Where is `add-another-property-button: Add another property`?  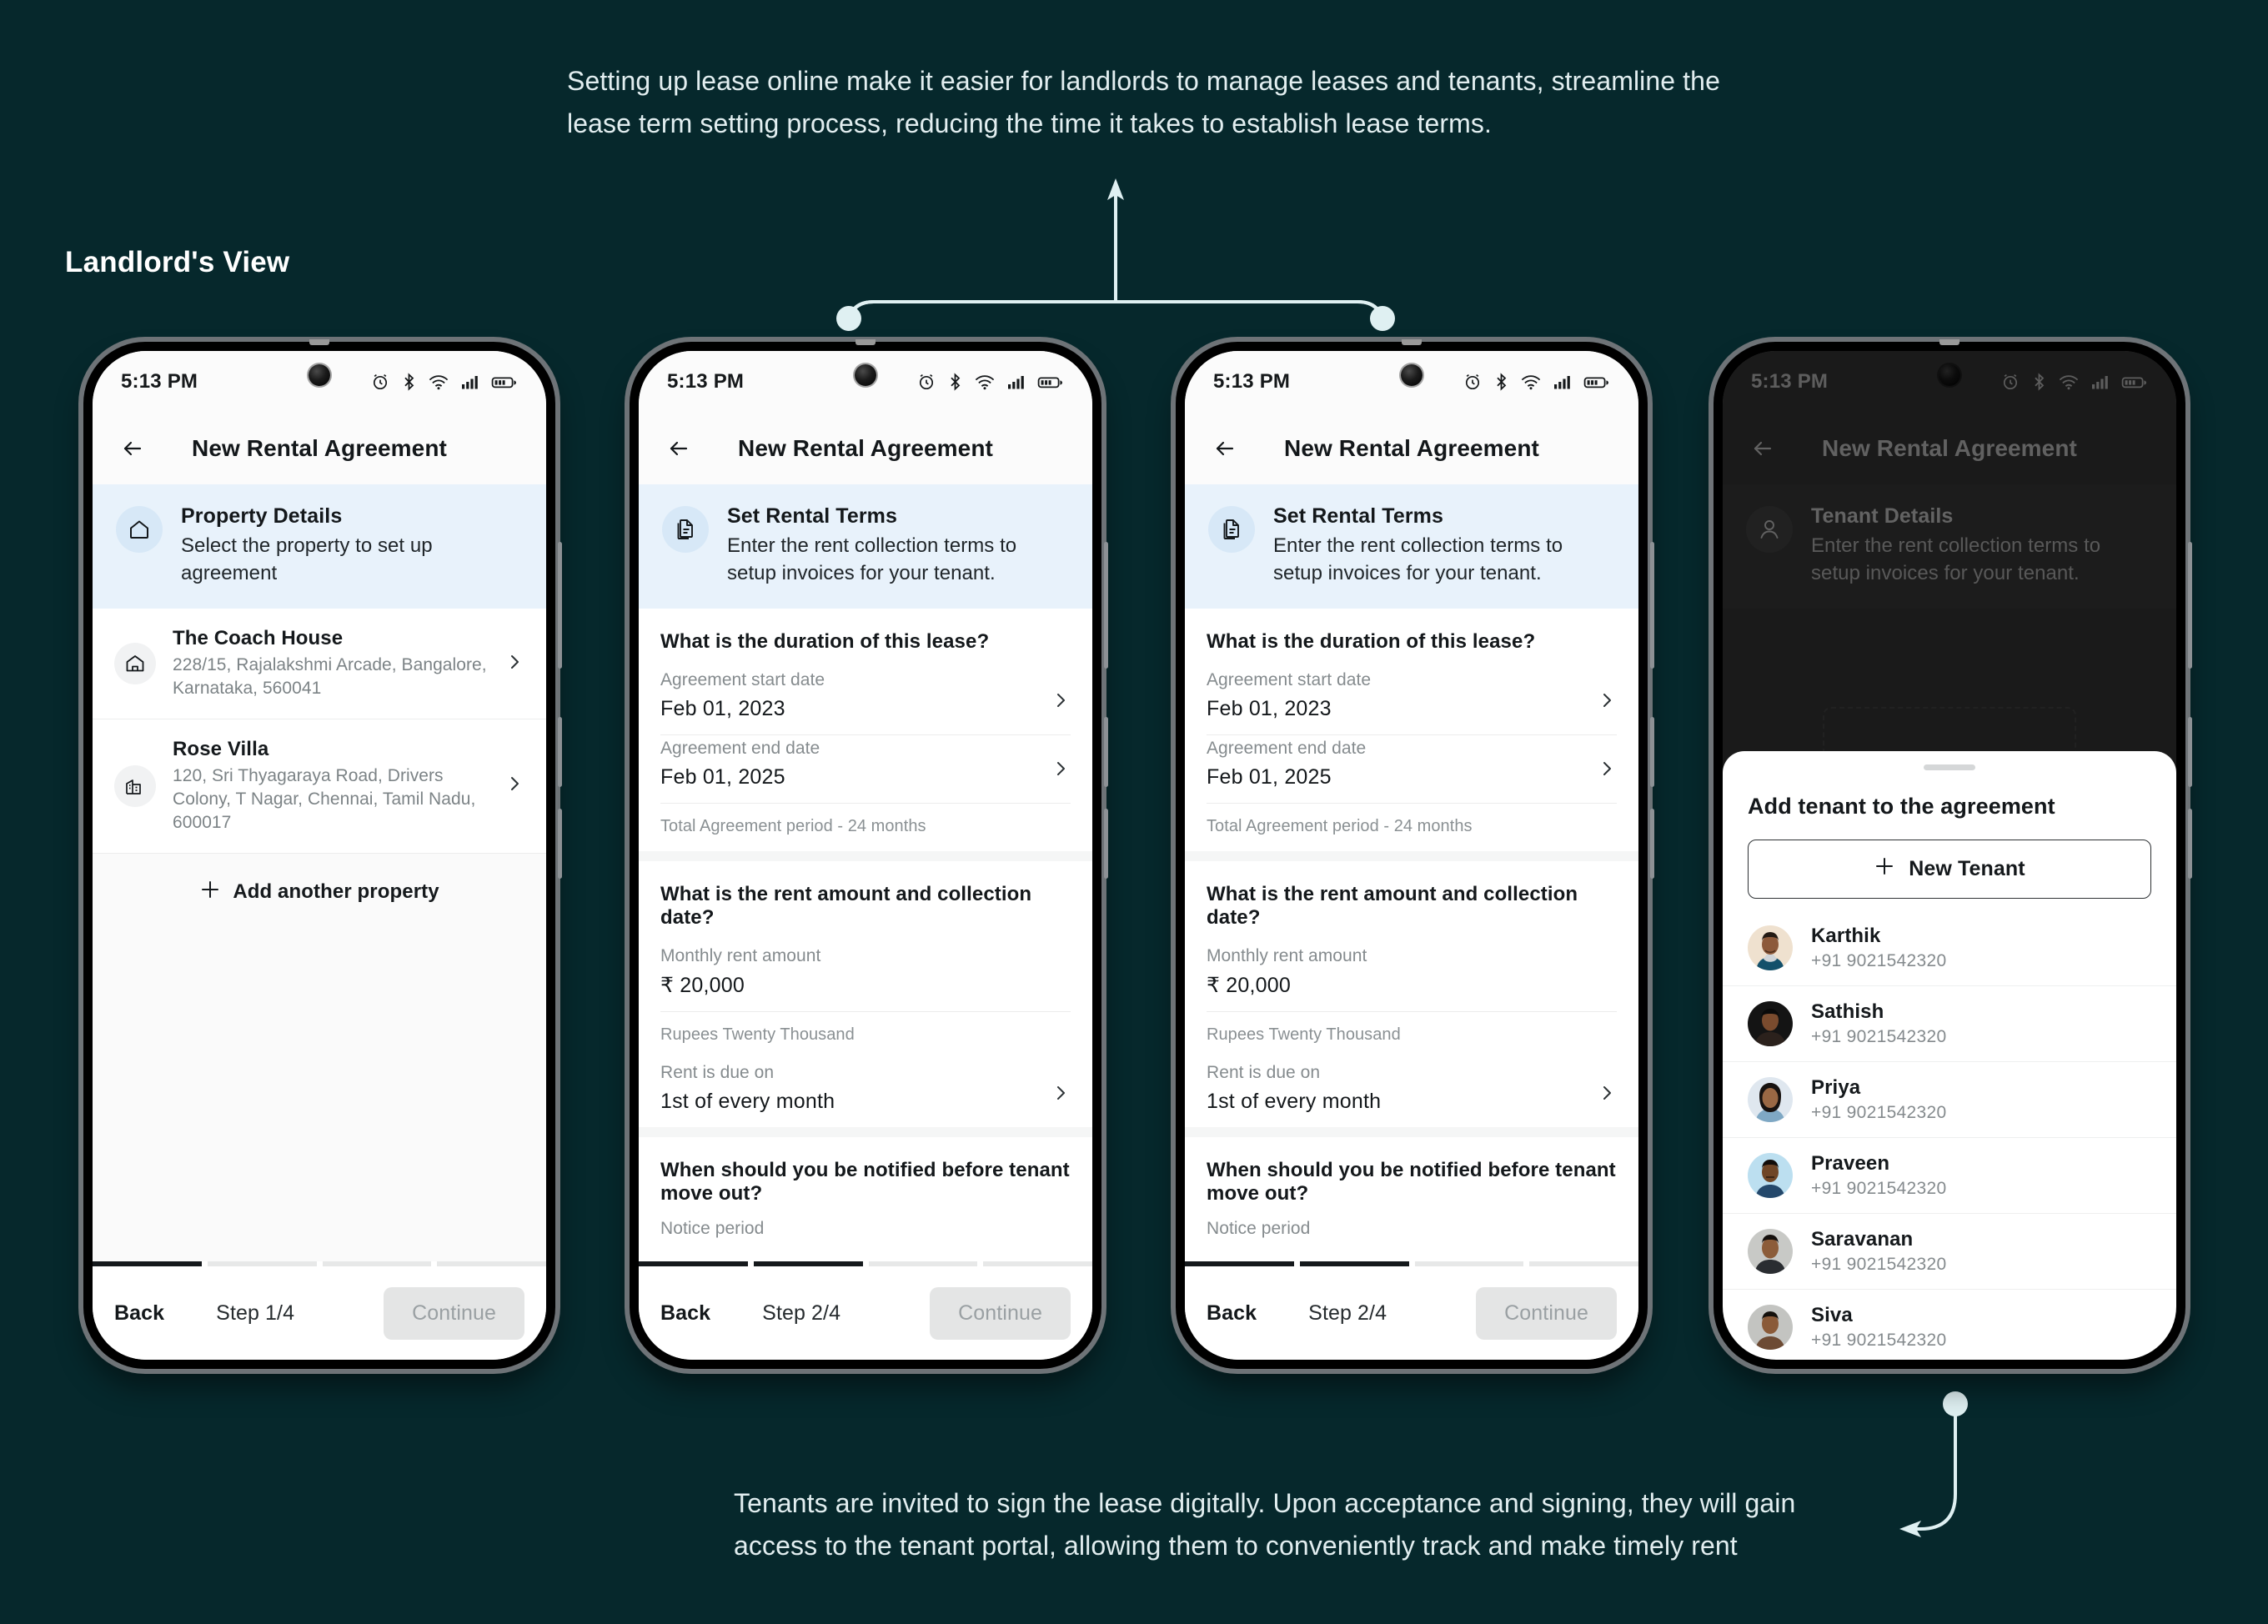
add-another-property-button: Add another property is located at coordinates (319, 892).